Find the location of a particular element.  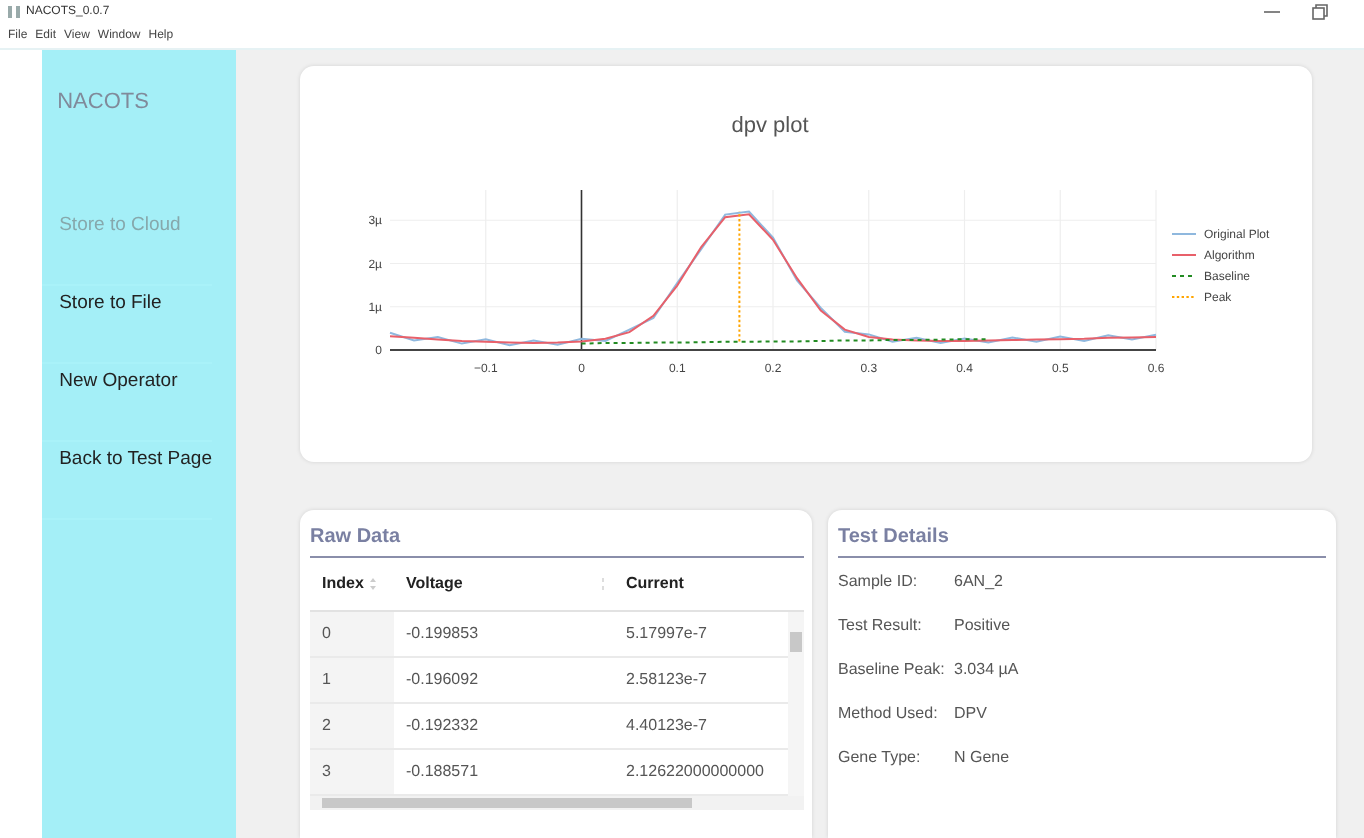

table-cell: 3 is located at coordinates (352, 772).